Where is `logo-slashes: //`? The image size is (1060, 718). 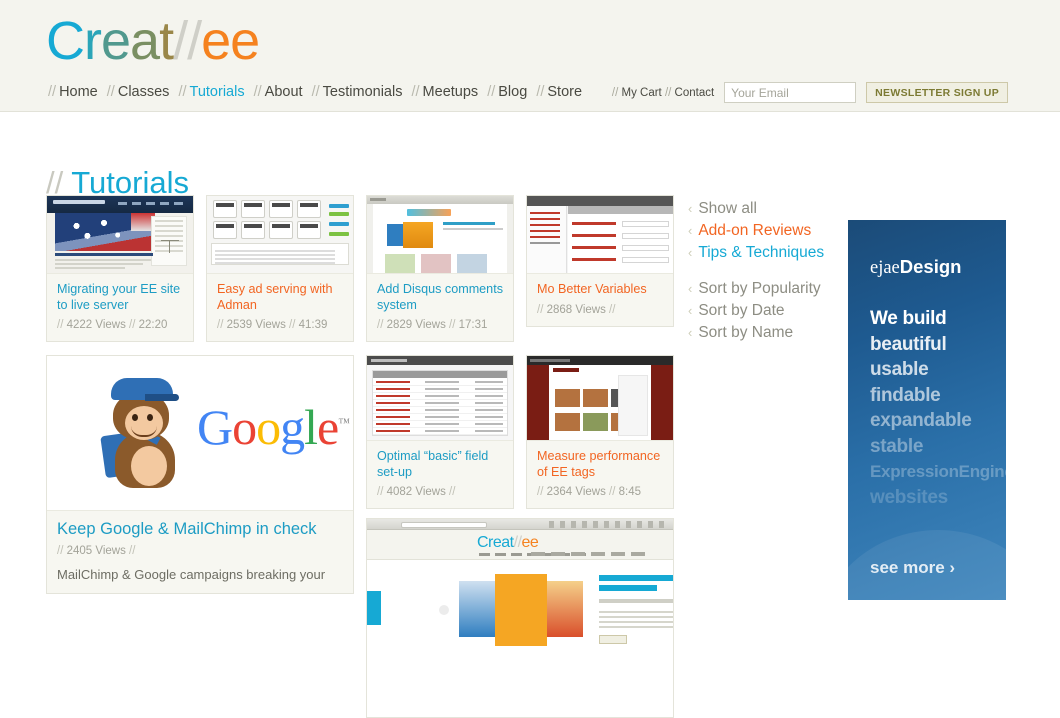
logo-slashes: // is located at coordinates (187, 41).